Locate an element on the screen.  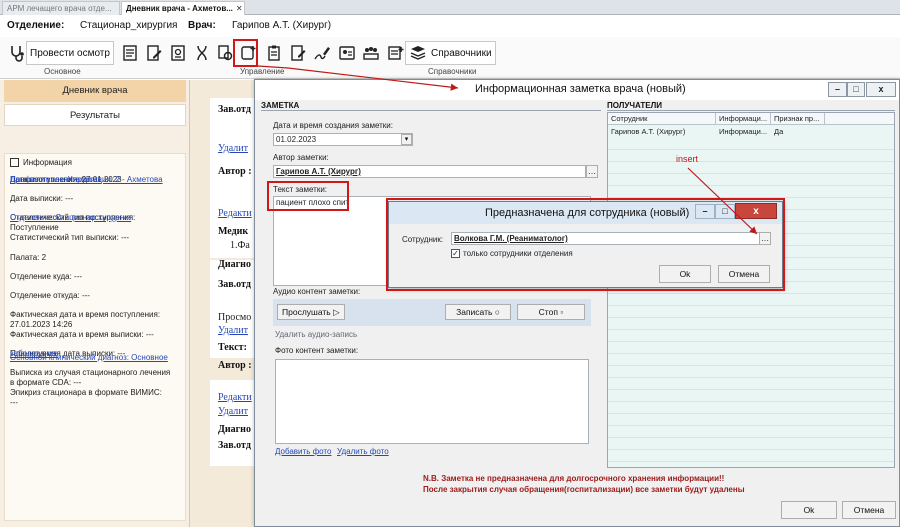
info-actual-admission: Фактическая дата и время поступления: is located at coordinates (85, 314).